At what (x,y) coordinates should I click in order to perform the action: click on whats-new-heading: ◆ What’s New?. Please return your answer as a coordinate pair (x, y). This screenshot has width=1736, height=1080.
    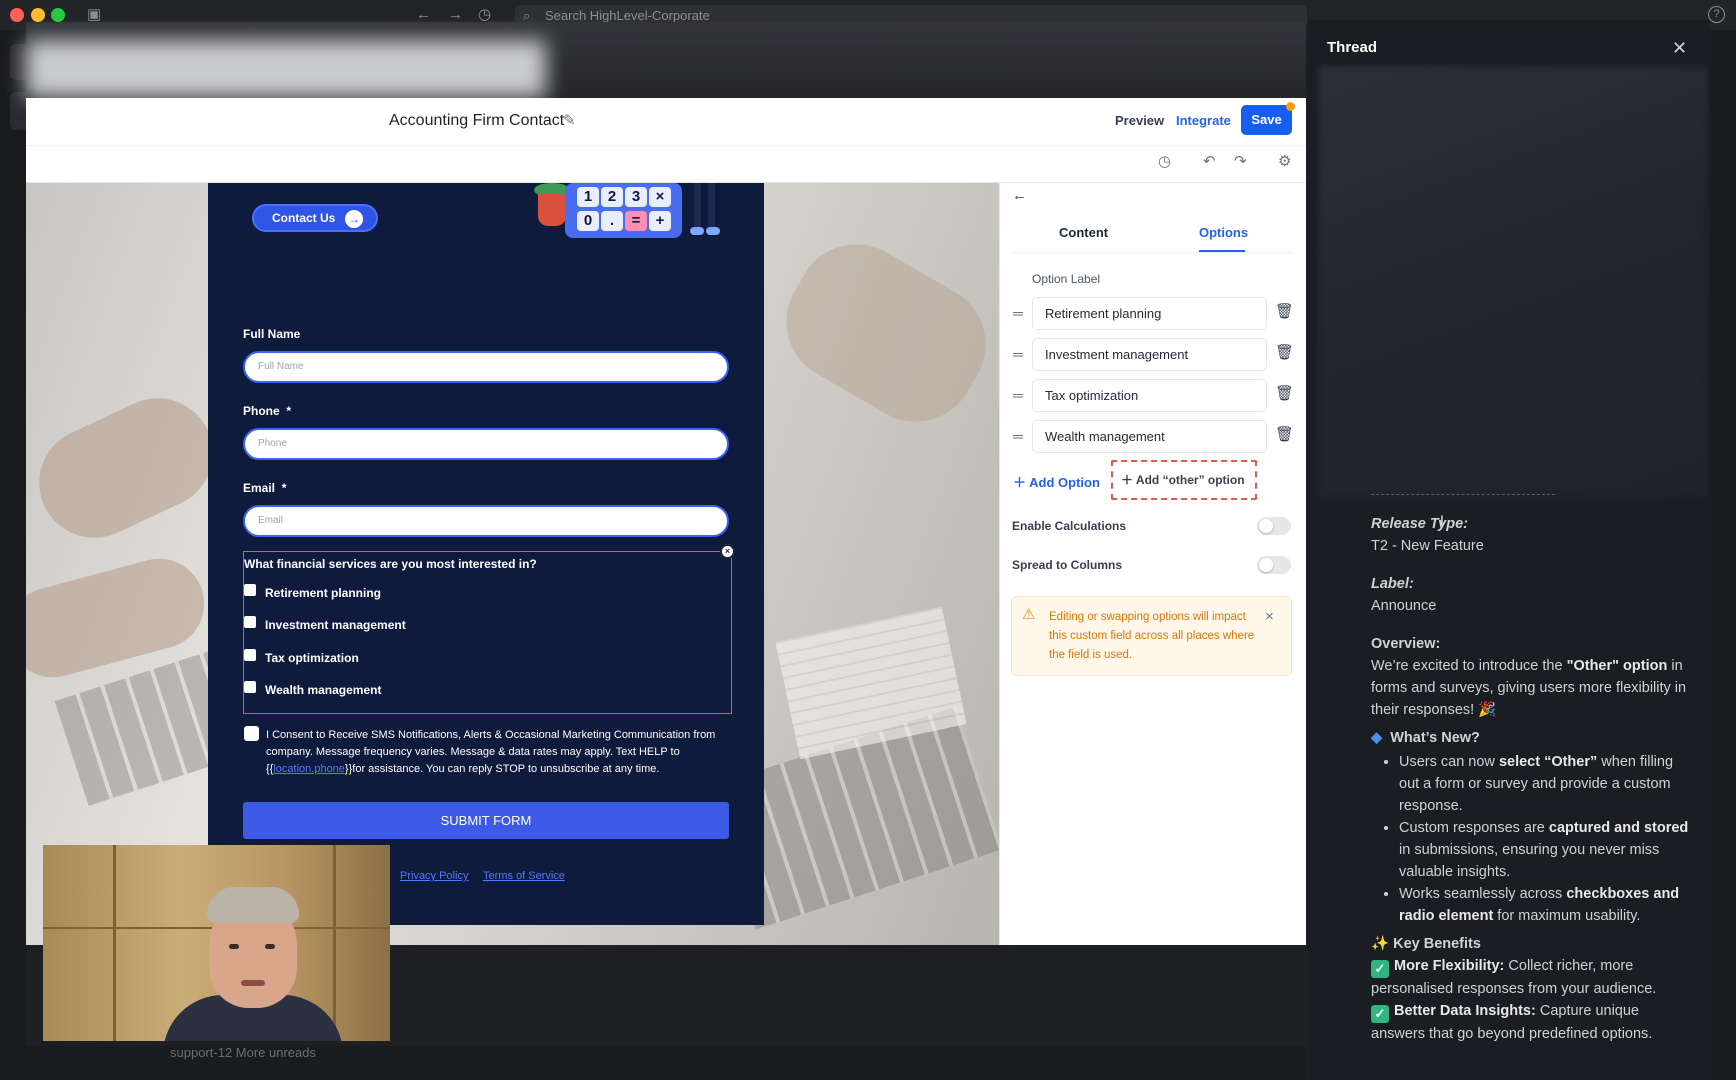
    Looking at the image, I should click on (1532, 738).